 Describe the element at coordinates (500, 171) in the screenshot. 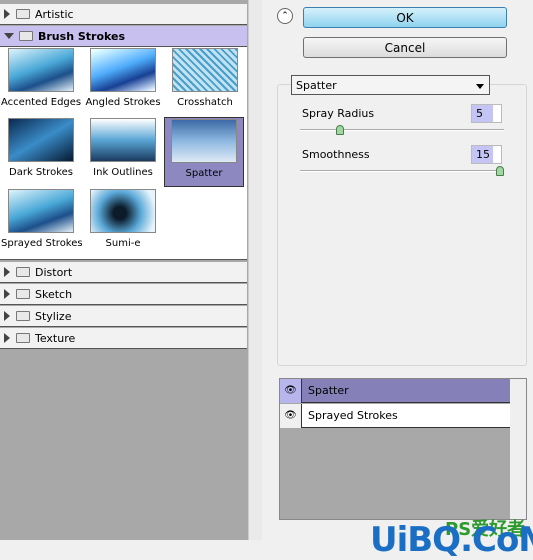

I see `smoothness-slider-handle` at that location.